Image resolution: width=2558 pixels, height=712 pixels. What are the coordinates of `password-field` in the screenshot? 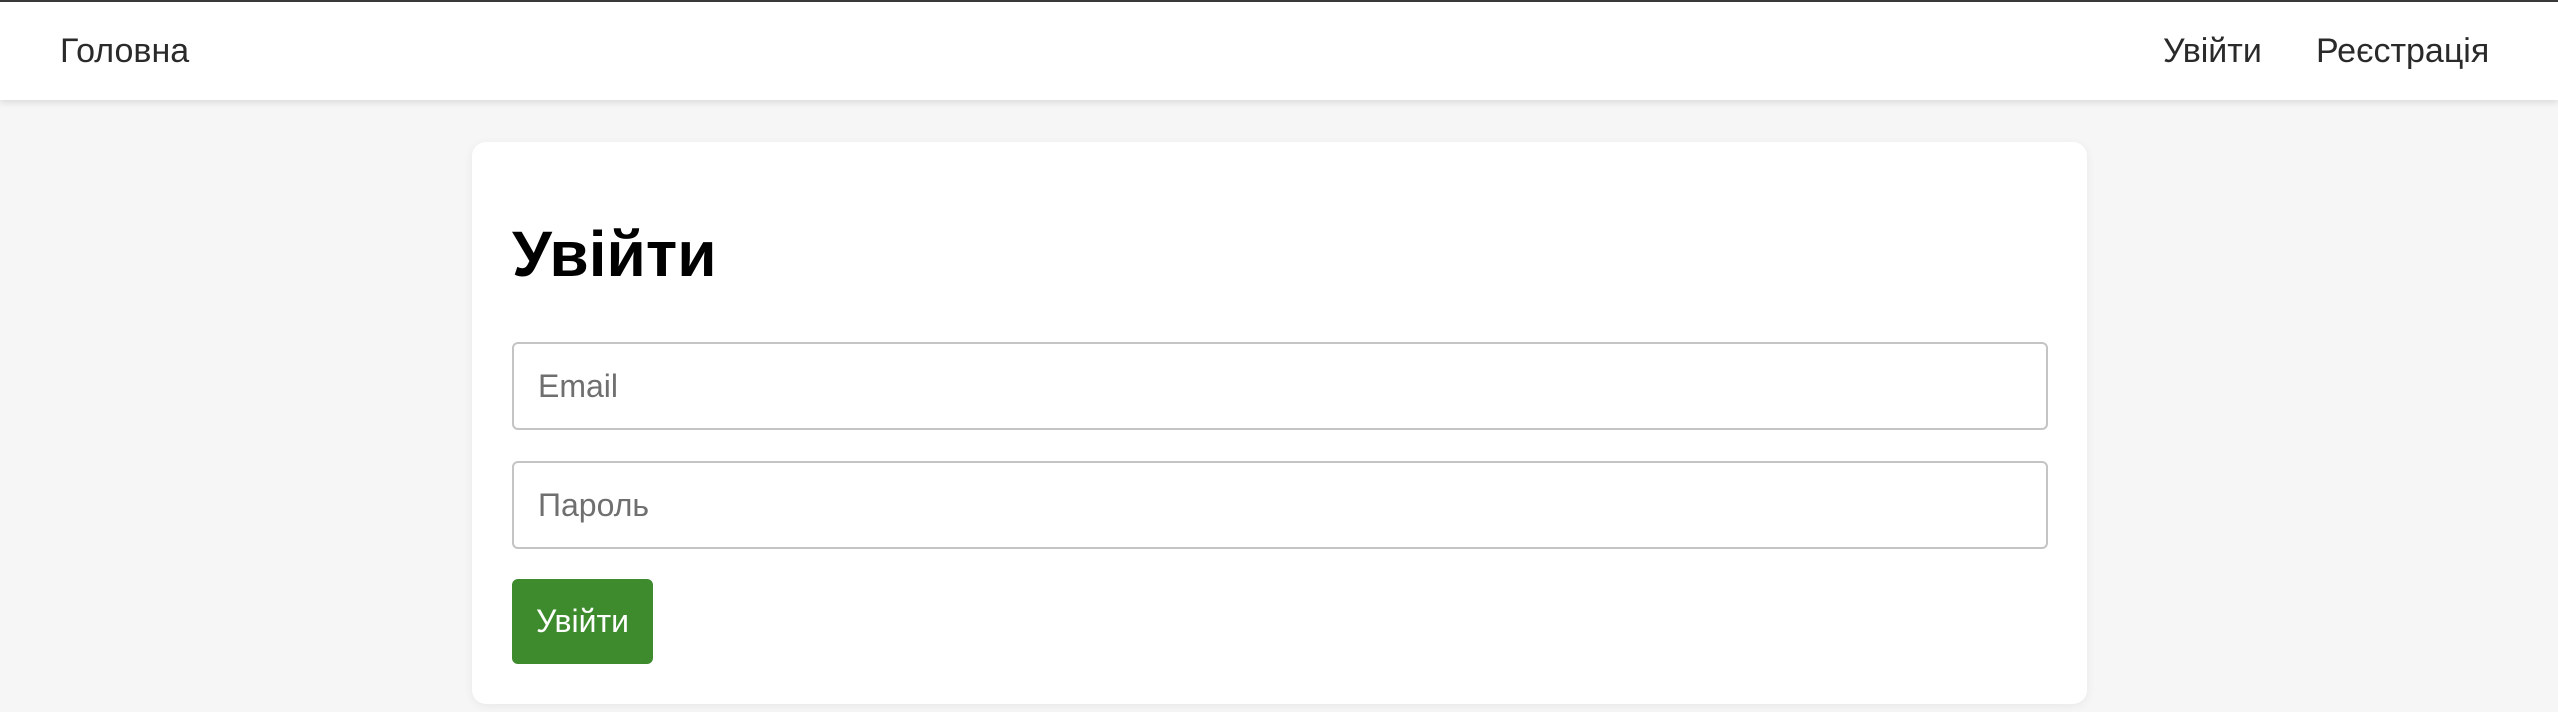 It's located at (1280, 505).